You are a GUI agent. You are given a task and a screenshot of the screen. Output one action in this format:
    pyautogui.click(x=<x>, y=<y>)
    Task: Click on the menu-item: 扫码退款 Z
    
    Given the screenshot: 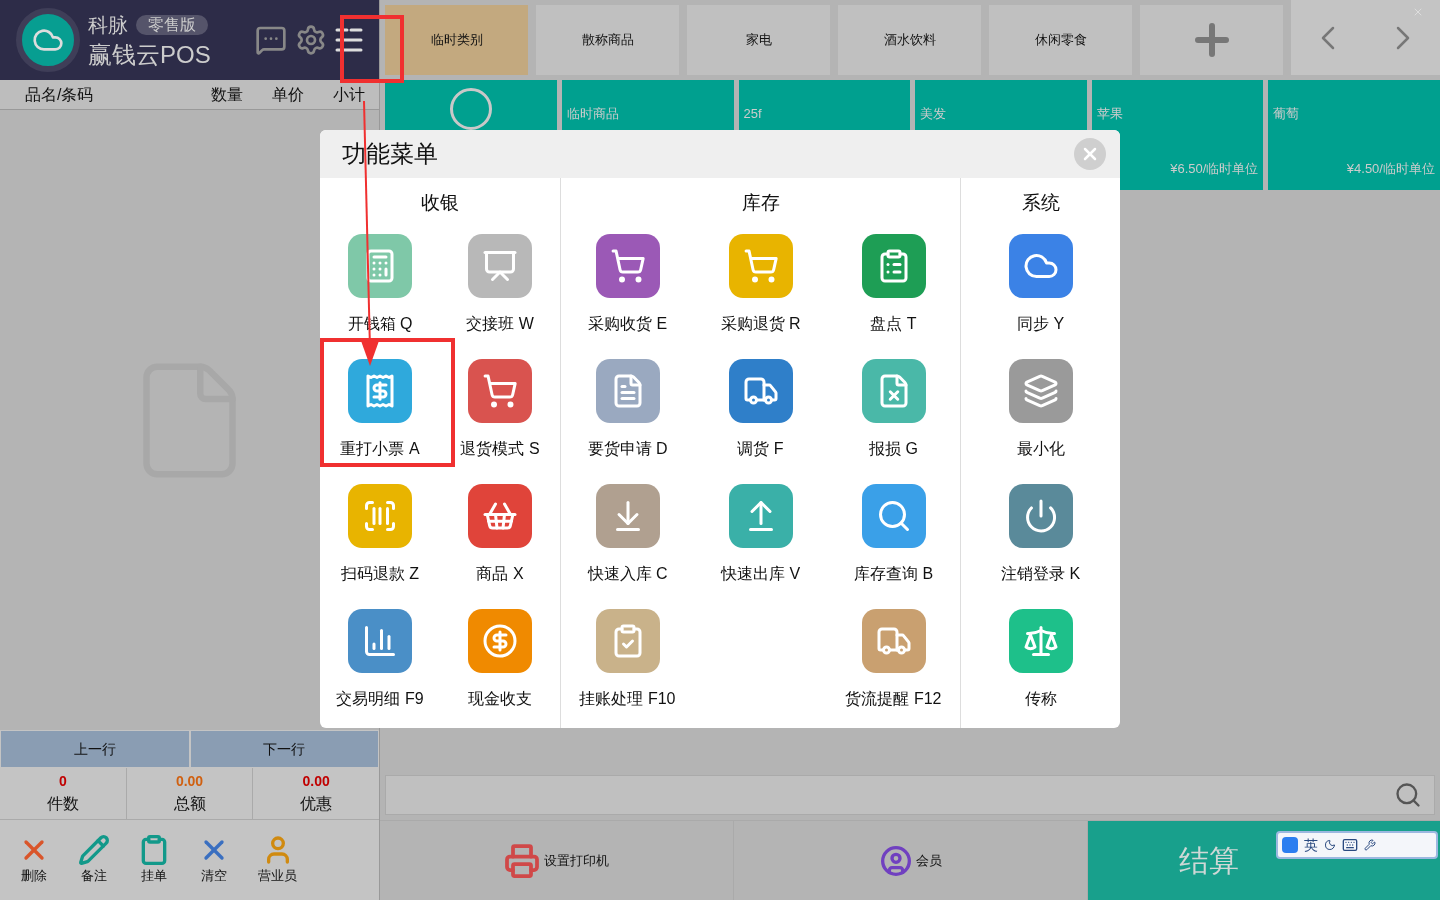 What is the action you would take?
    pyautogui.click(x=380, y=540)
    